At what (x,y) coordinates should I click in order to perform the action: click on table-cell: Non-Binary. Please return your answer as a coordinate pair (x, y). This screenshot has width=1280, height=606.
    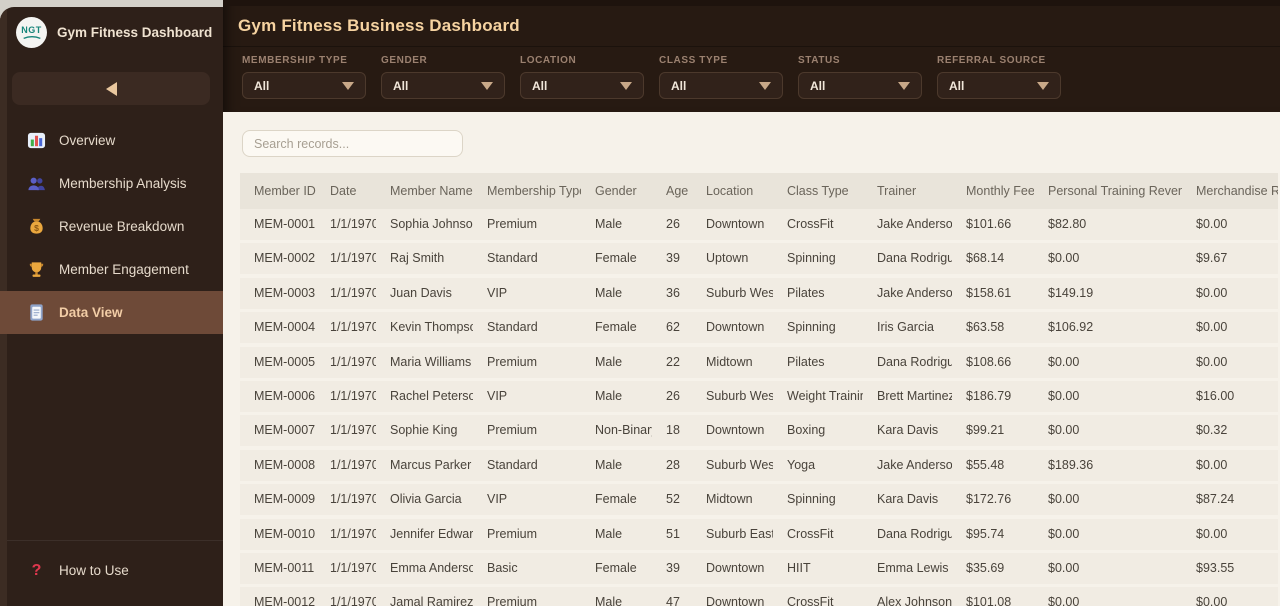
    Looking at the image, I should click on (623, 430).